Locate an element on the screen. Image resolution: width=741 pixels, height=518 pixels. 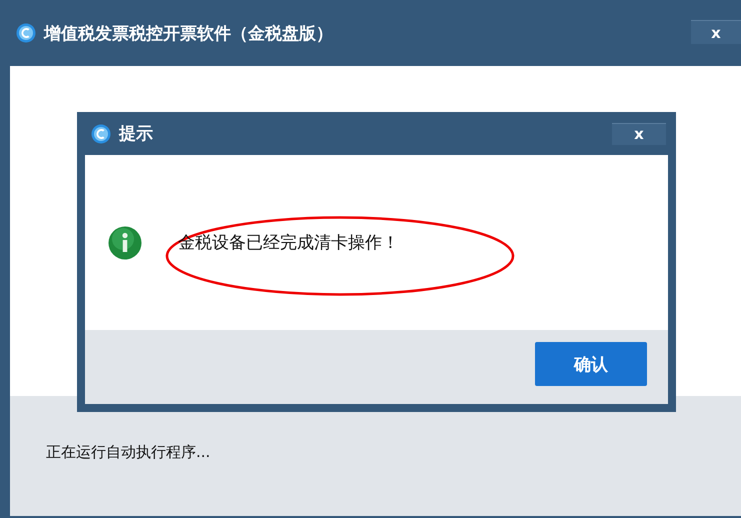
dialog-message: 金税设备已经完成清卡操作！ is located at coordinates (288, 243).